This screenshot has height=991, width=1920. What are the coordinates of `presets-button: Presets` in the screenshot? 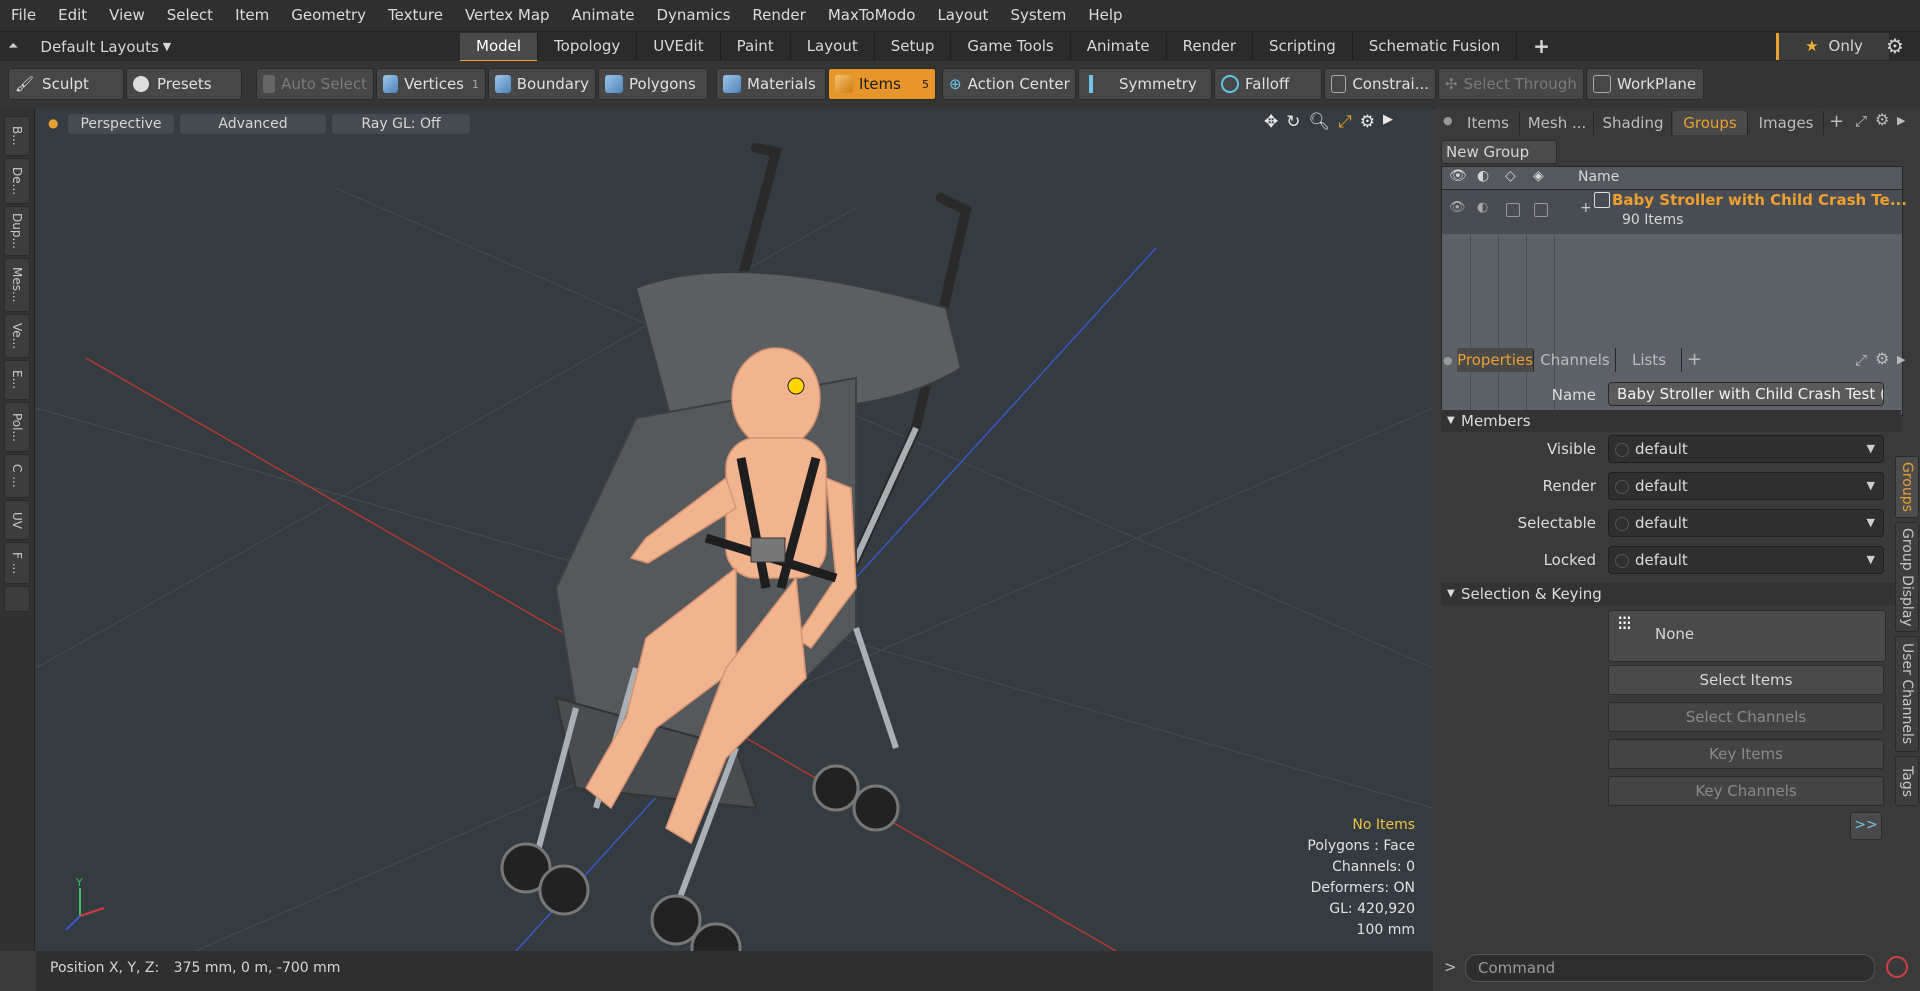 It's located at (184, 84).